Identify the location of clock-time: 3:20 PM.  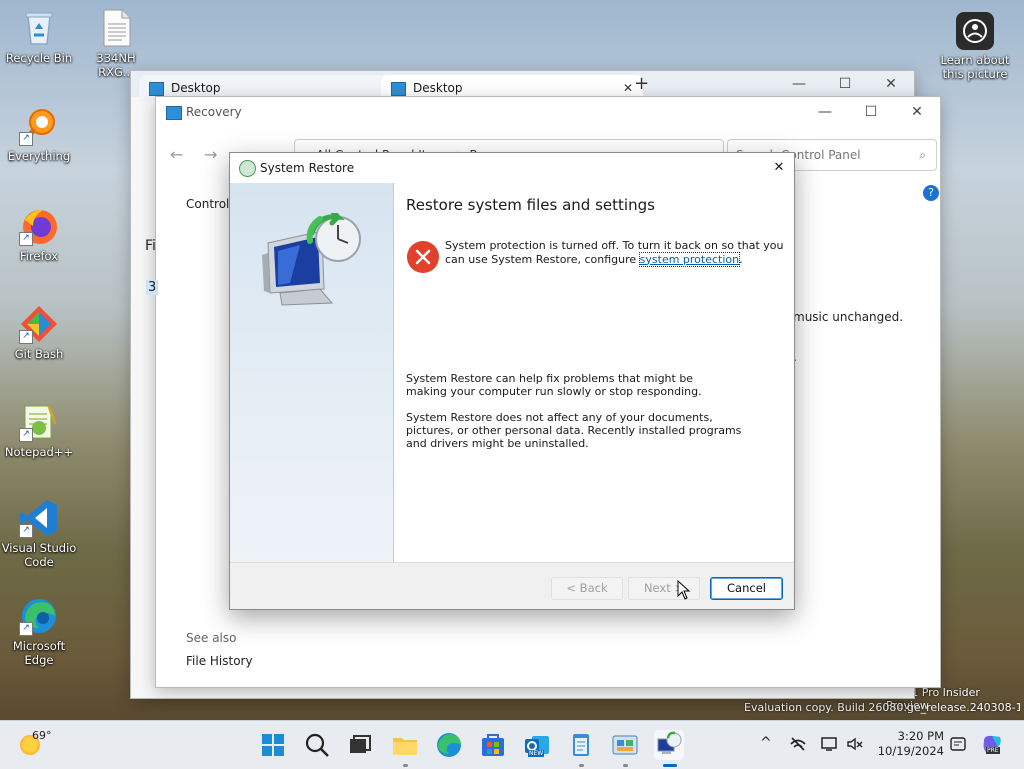
(920, 736).